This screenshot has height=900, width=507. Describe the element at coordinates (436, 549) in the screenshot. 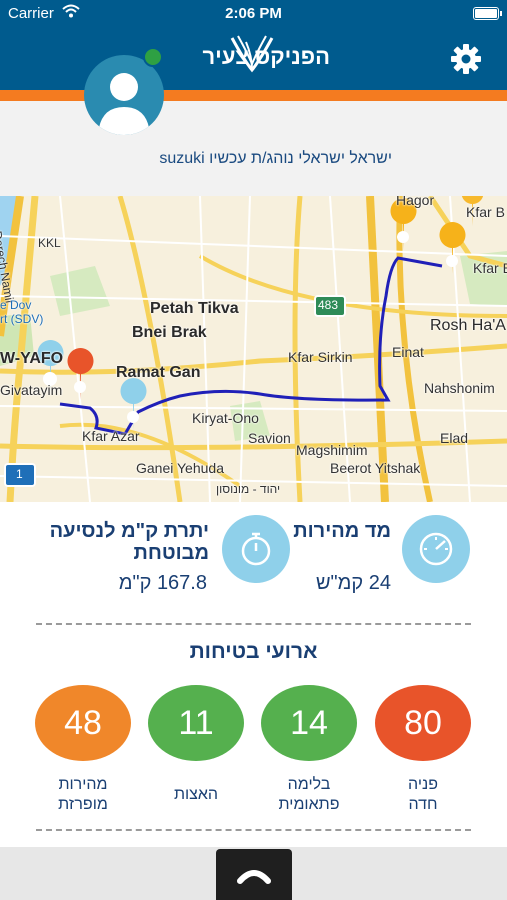

I see `speedometer-icon` at that location.